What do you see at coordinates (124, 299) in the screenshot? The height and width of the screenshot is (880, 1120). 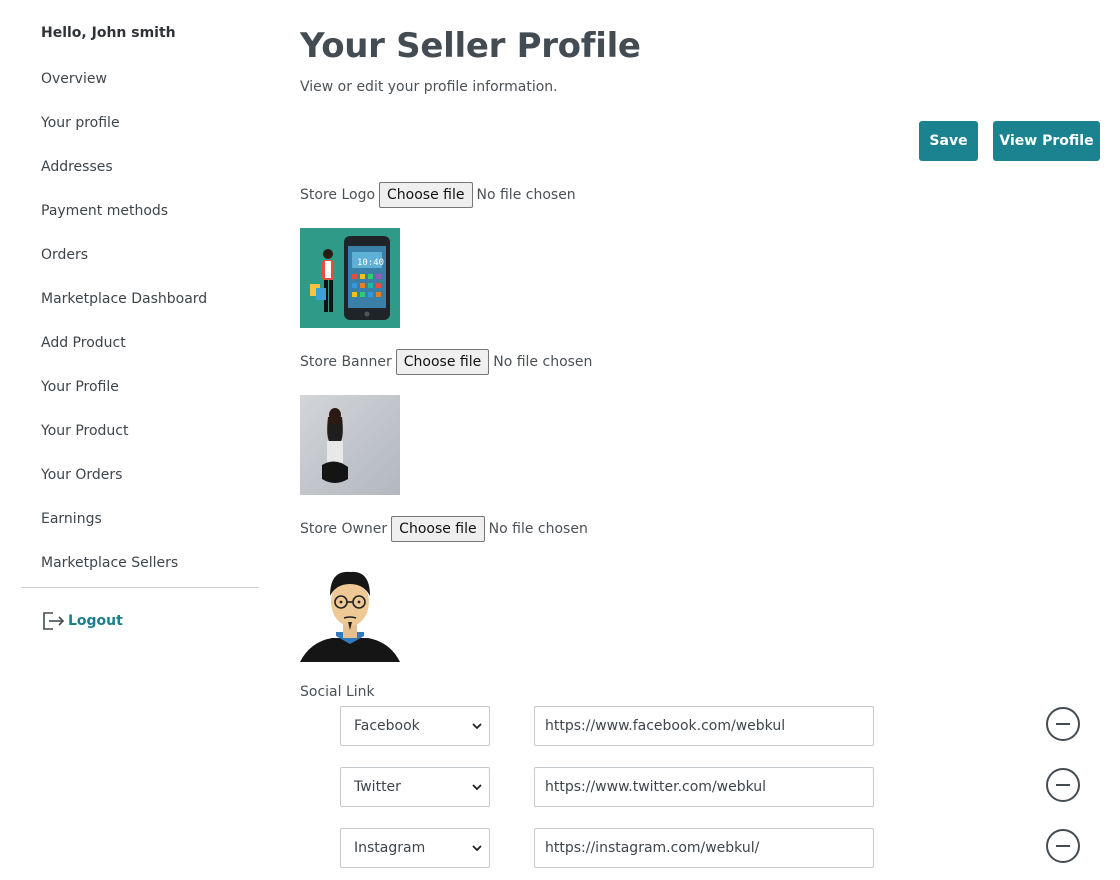 I see `sidebar-item-marketplace-dashboard: Marketplace Dashboard` at bounding box center [124, 299].